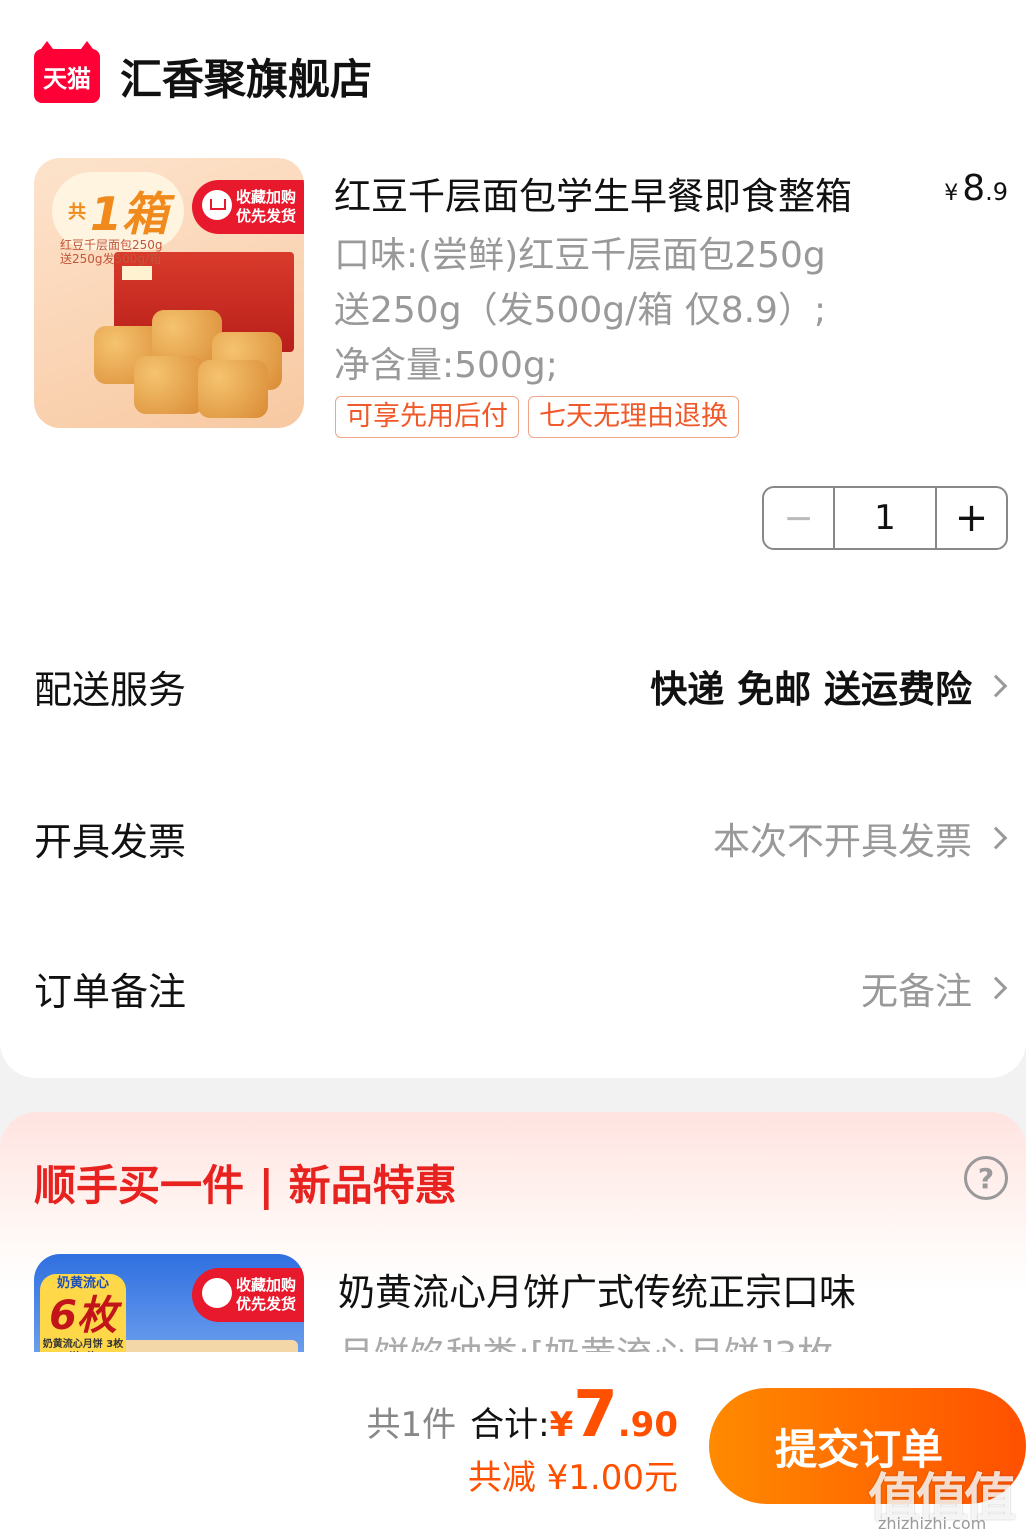 The height and width of the screenshot is (1538, 1026). Describe the element at coordinates (951, 193) in the screenshot. I see `price-symbol: ¥` at that location.